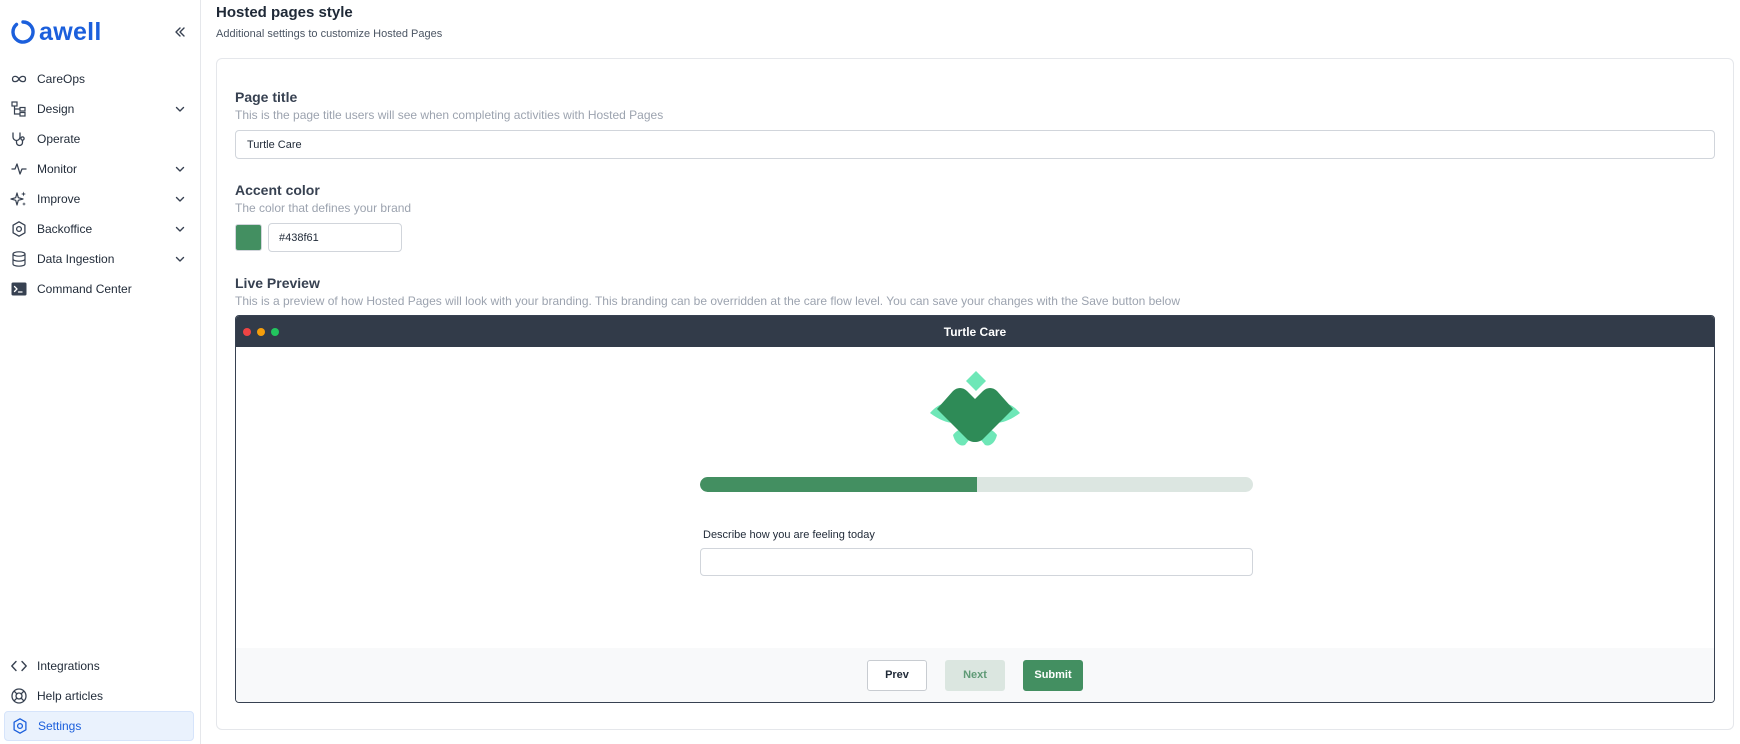 This screenshot has height=744, width=1740. What do you see at coordinates (84, 289) in the screenshot?
I see `sidebar-item-label: Command Center` at bounding box center [84, 289].